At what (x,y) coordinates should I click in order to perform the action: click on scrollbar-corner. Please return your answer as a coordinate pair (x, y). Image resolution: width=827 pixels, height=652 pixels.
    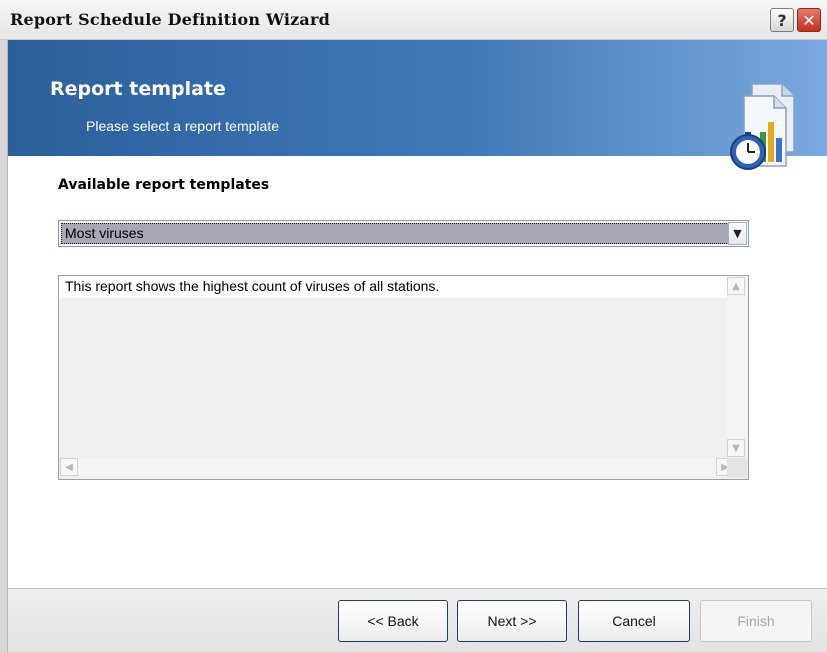
    Looking at the image, I should click on (737, 468).